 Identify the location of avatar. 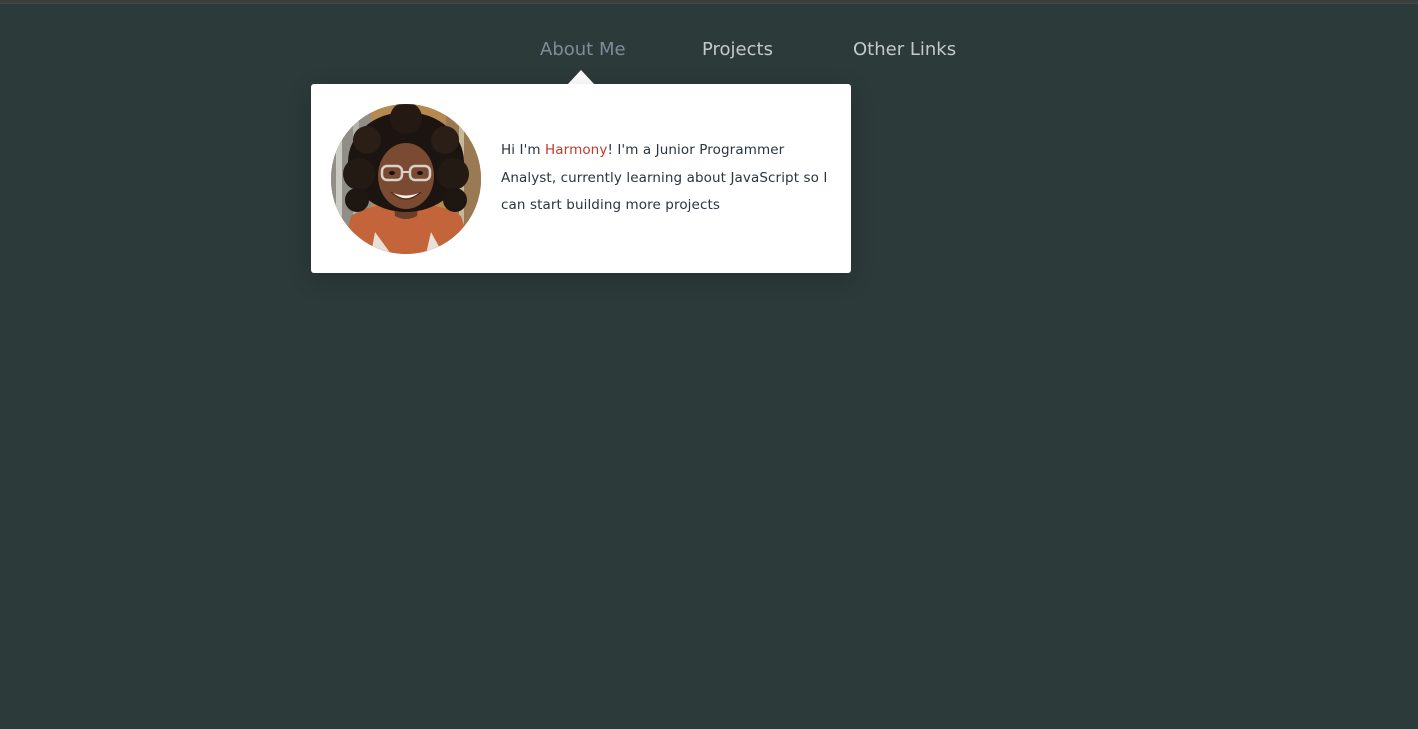
(406, 179).